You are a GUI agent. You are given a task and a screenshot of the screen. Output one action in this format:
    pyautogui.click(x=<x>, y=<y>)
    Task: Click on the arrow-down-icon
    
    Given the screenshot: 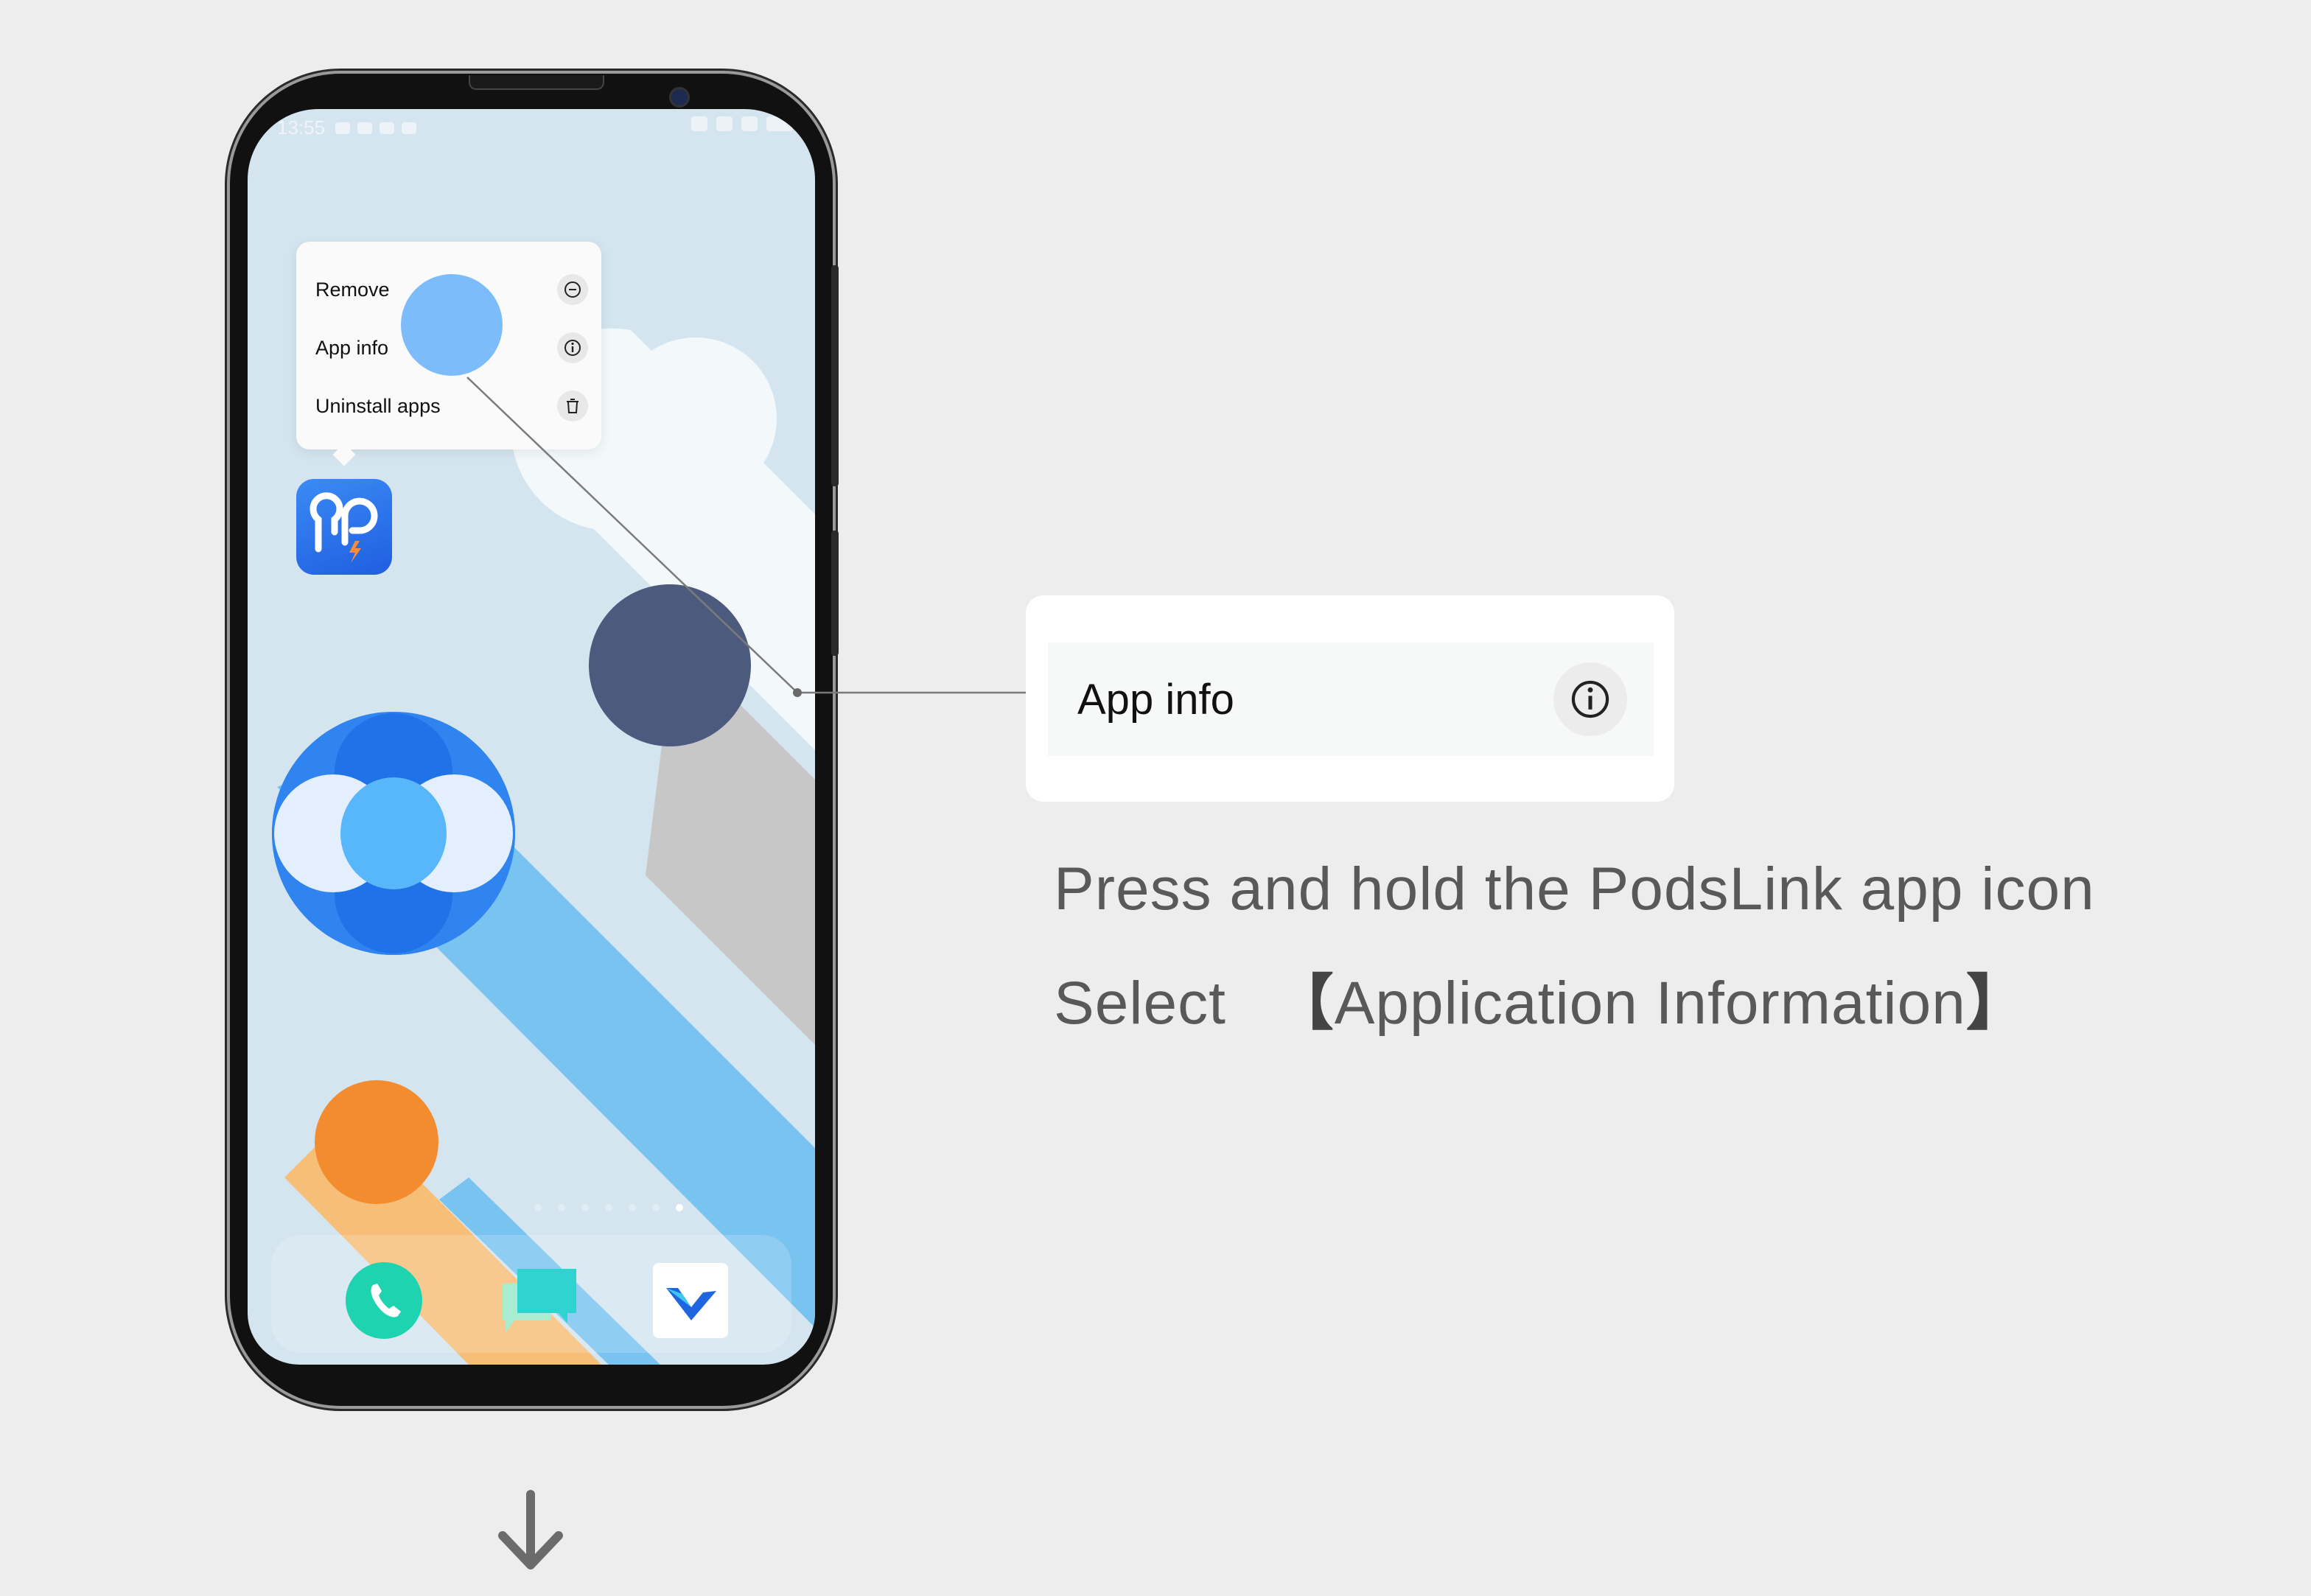 What is the action you would take?
    pyautogui.click(x=530, y=1529)
    